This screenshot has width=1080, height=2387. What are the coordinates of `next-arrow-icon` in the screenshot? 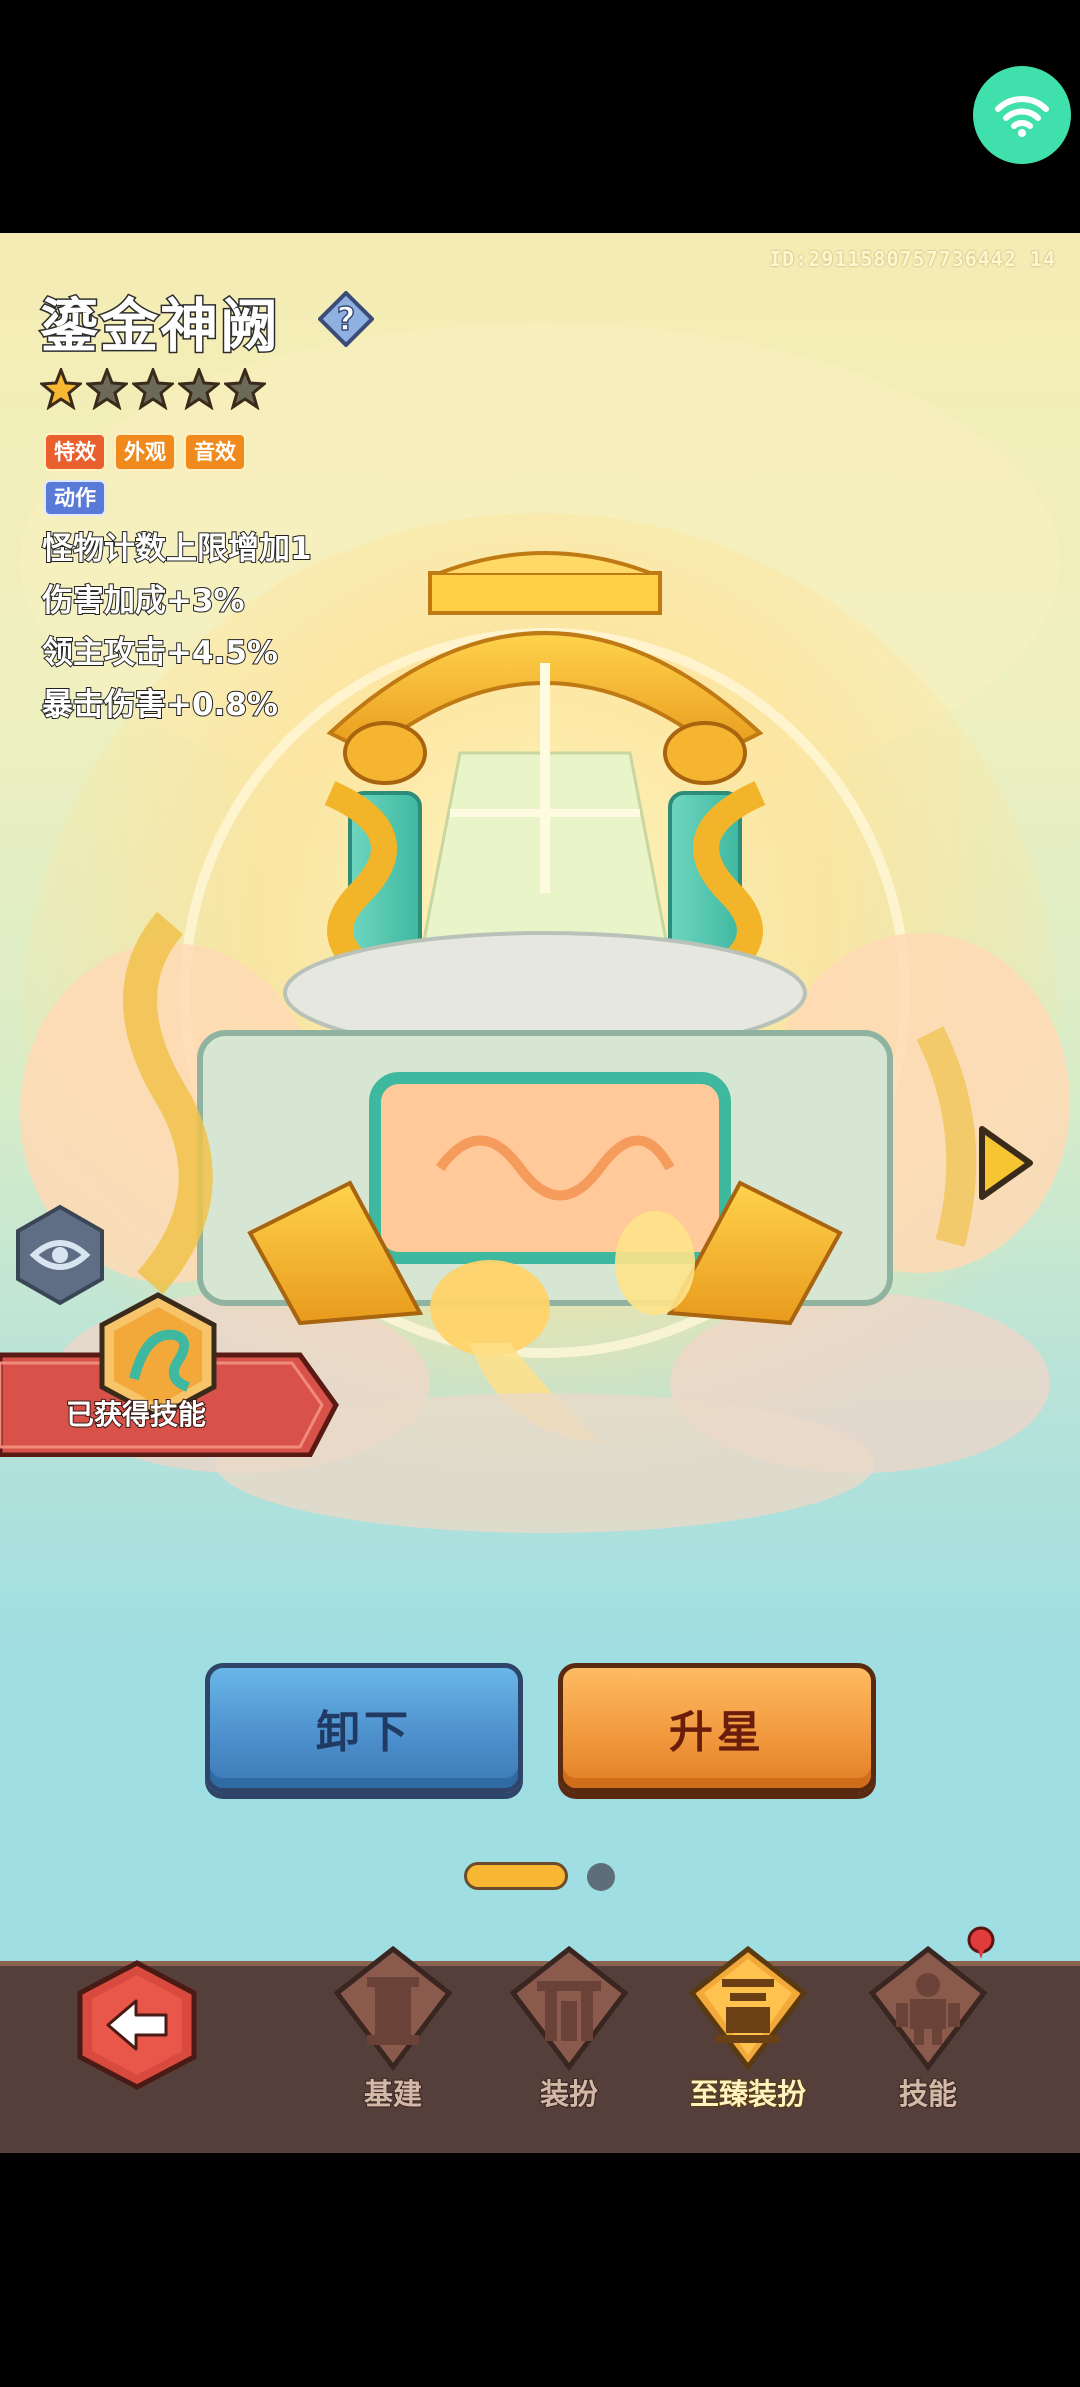 It's located at (1006, 1163).